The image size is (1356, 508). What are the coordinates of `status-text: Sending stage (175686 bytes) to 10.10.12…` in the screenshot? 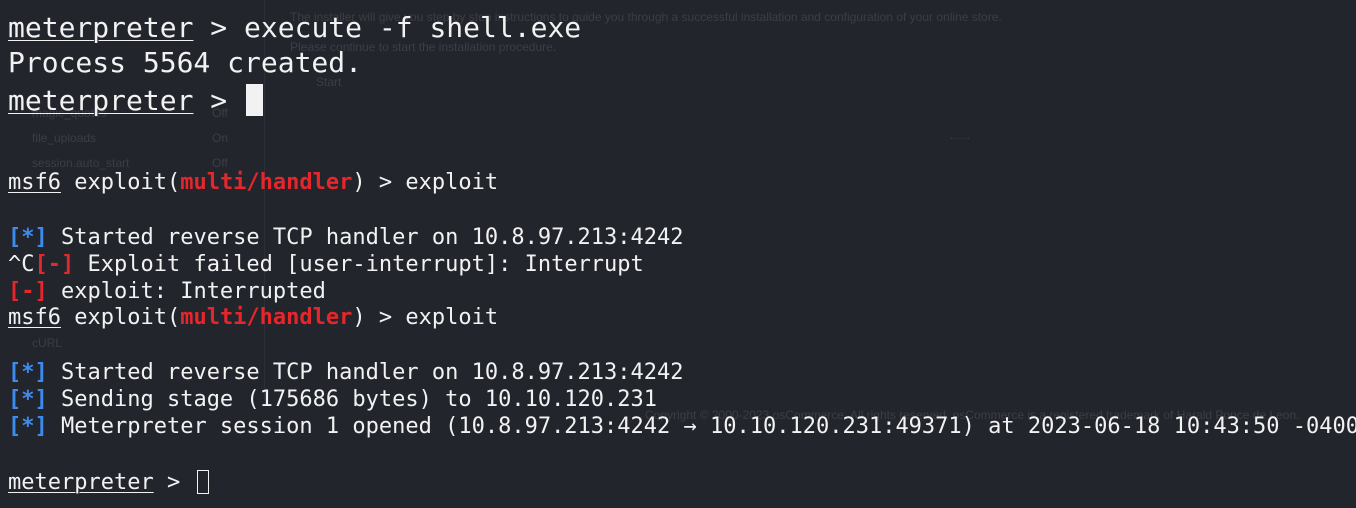 It's located at (352, 399).